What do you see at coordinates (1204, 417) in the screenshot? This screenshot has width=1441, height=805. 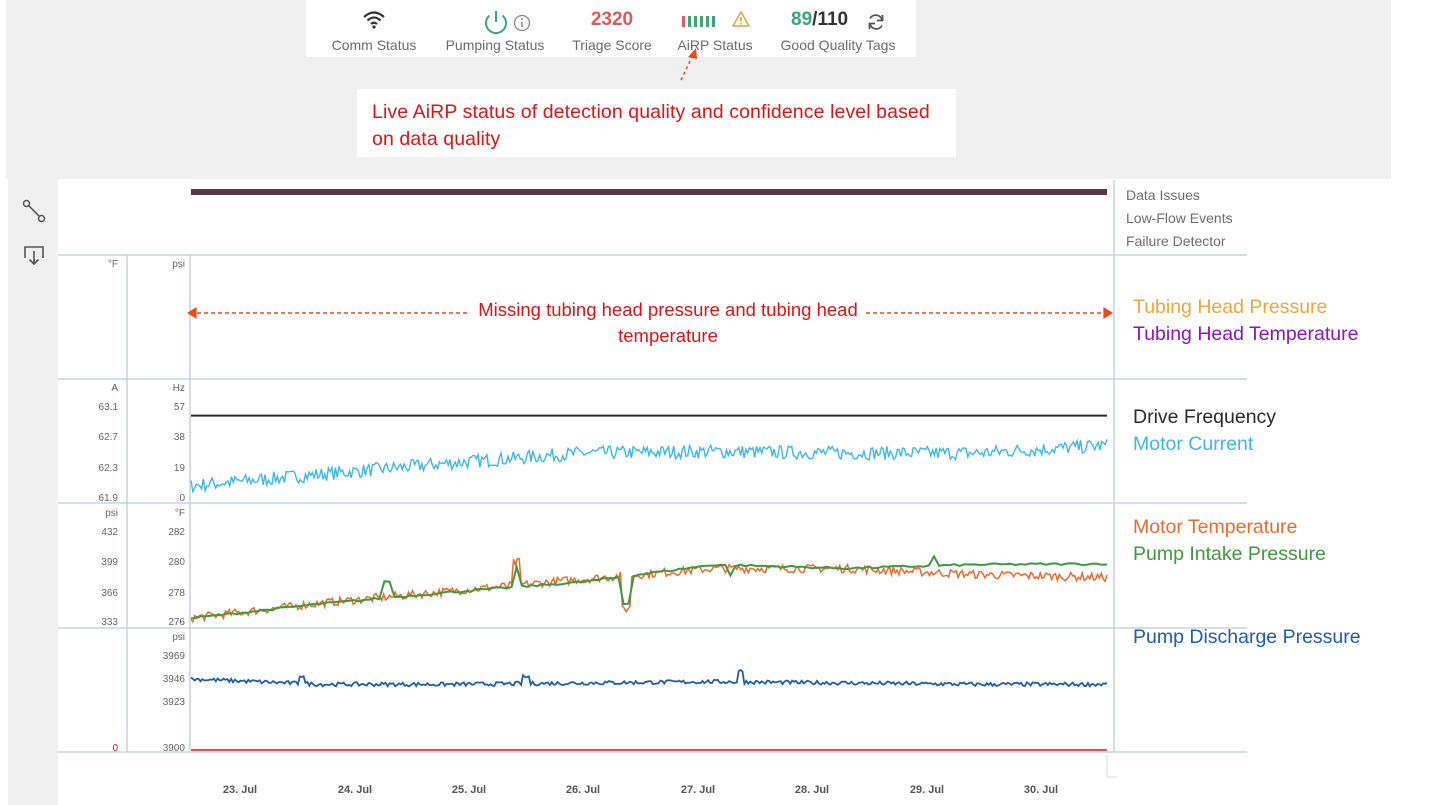 I see `legend-drive-frequency: Drive Frequency` at bounding box center [1204, 417].